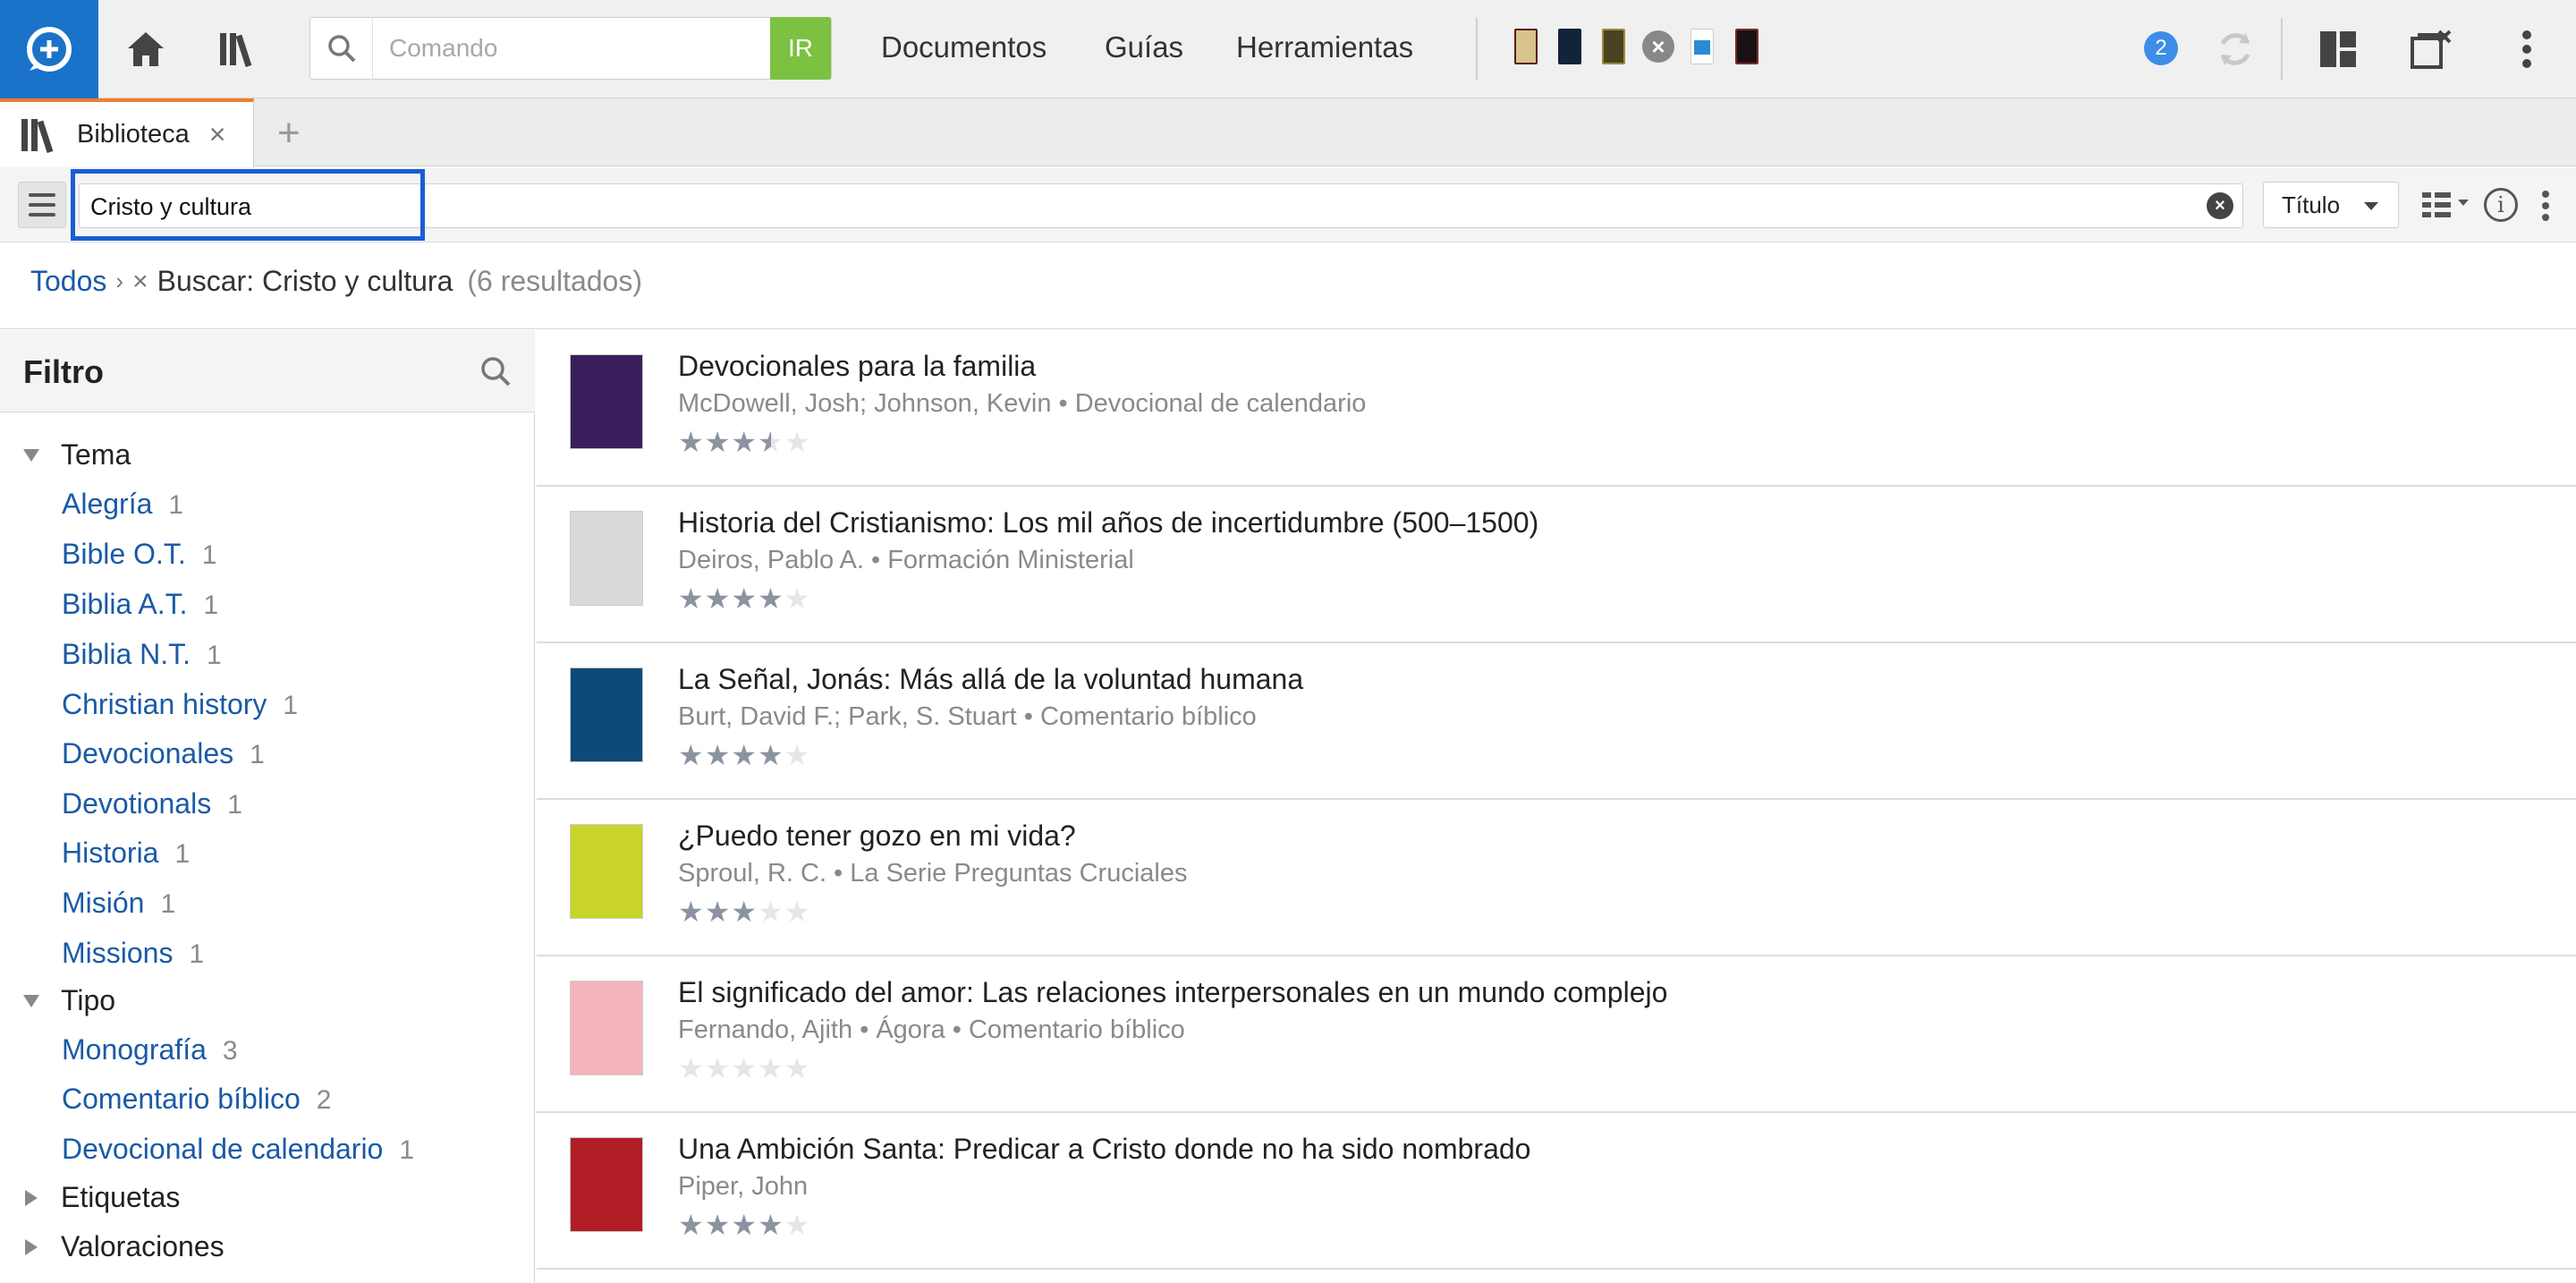  I want to click on home-icon, so click(146, 49).